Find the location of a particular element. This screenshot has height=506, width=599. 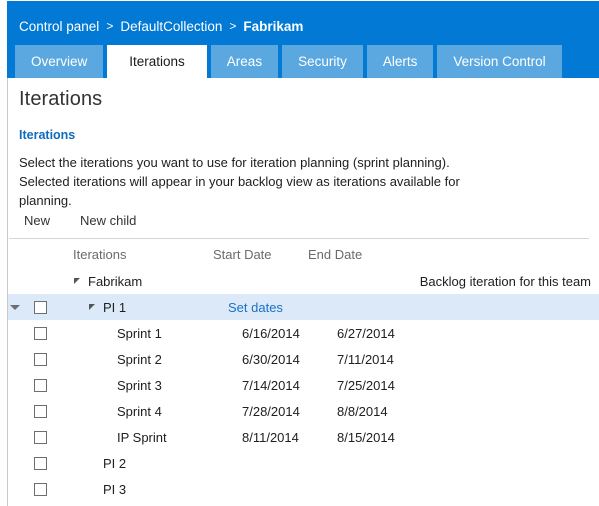

row-name-label: PI 2 is located at coordinates (115, 463).